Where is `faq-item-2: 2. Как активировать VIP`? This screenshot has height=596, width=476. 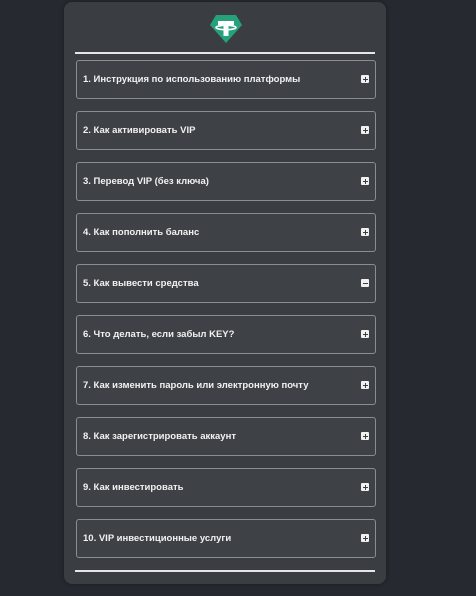 faq-item-2: 2. Как активировать VIP is located at coordinates (226, 130).